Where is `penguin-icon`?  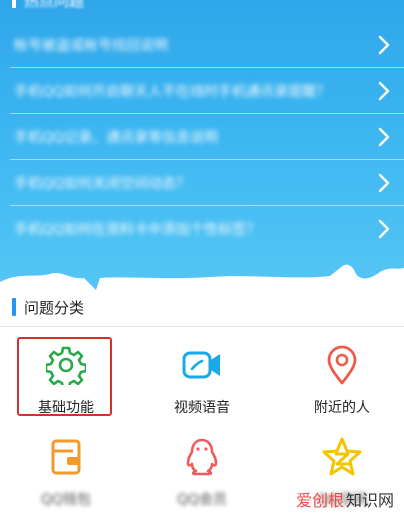
penguin-icon is located at coordinates (202, 457).